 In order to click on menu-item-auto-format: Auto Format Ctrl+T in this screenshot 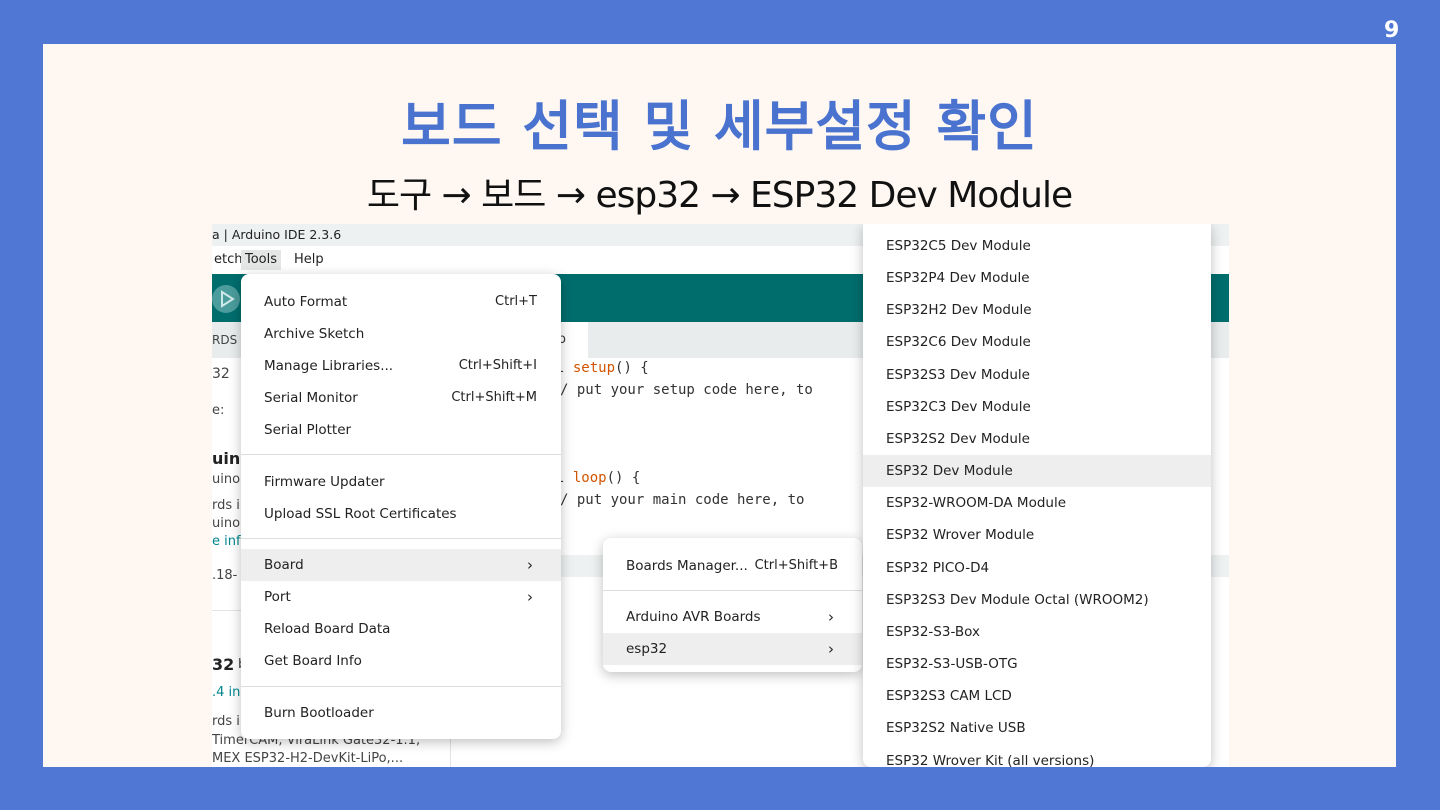, I will do `click(401, 302)`.